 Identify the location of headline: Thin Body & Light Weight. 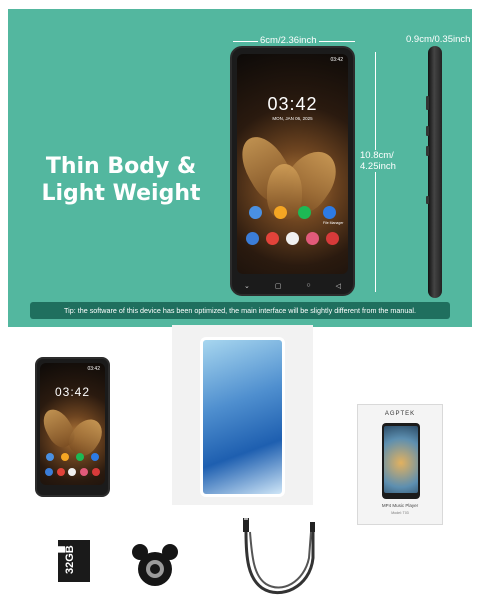
(121, 180).